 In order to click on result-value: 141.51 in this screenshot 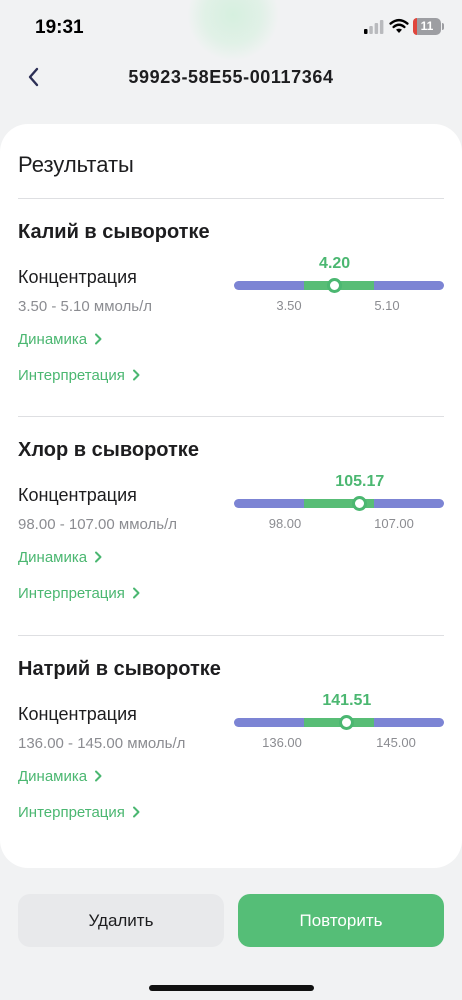, I will do `click(347, 700)`.